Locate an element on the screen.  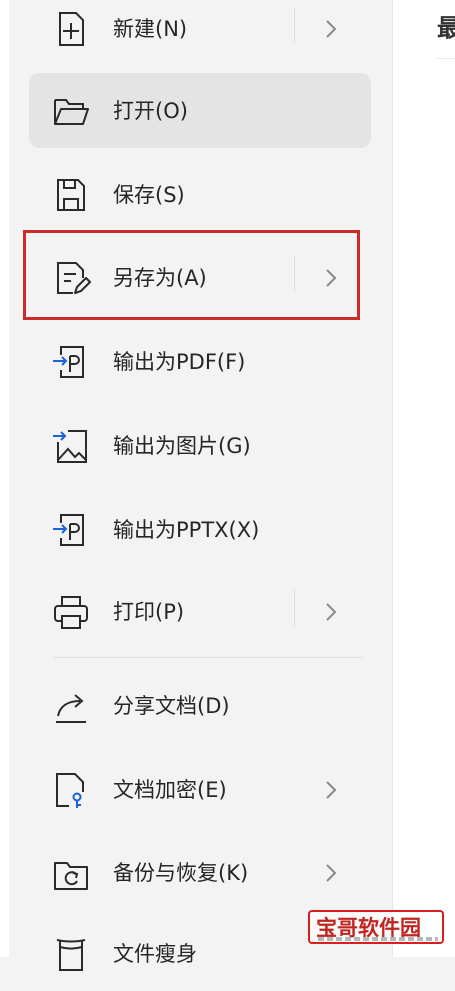
encrypt-icon is located at coordinates (70, 790).